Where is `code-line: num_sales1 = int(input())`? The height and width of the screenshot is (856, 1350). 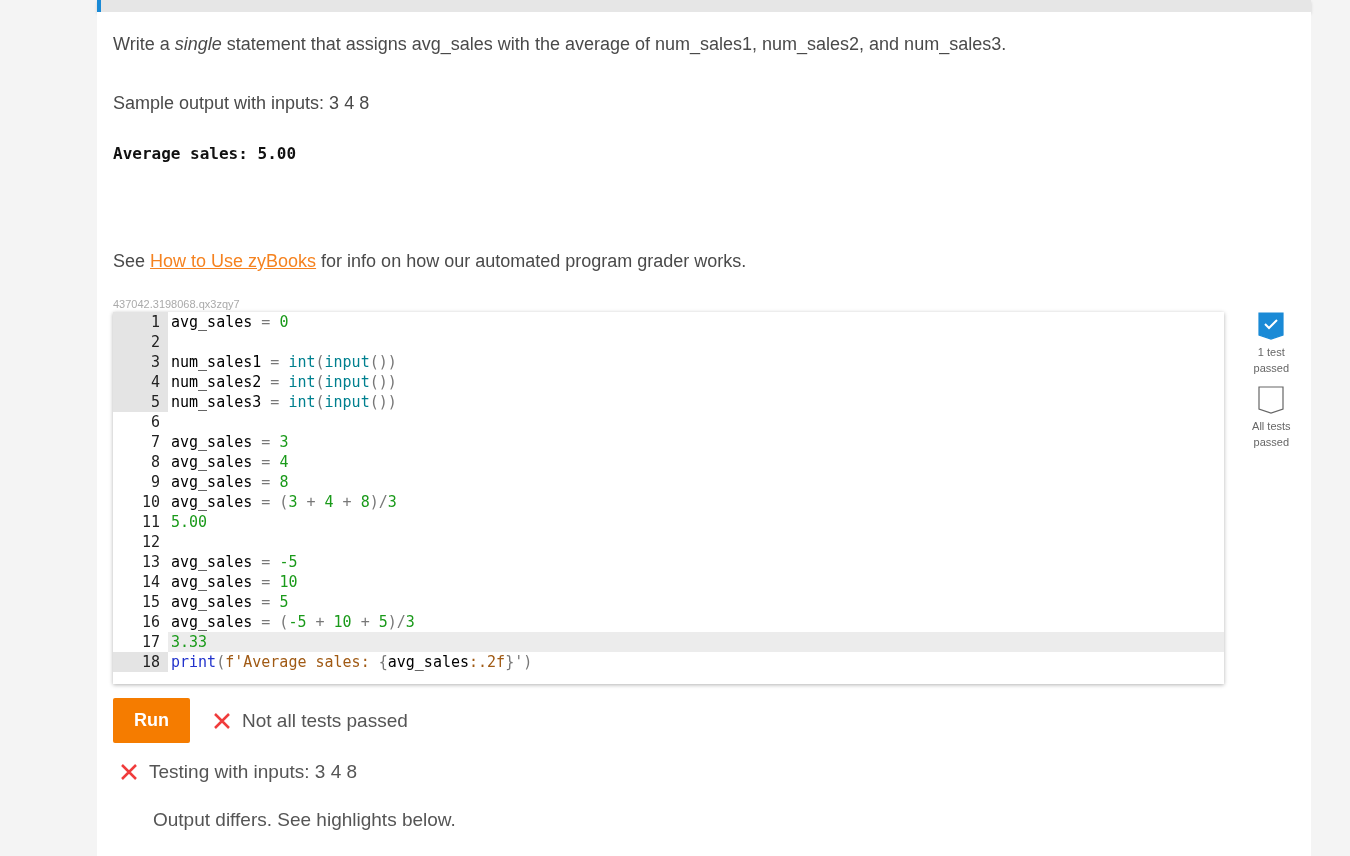
code-line: num_sales1 = int(input()) is located at coordinates (283, 362).